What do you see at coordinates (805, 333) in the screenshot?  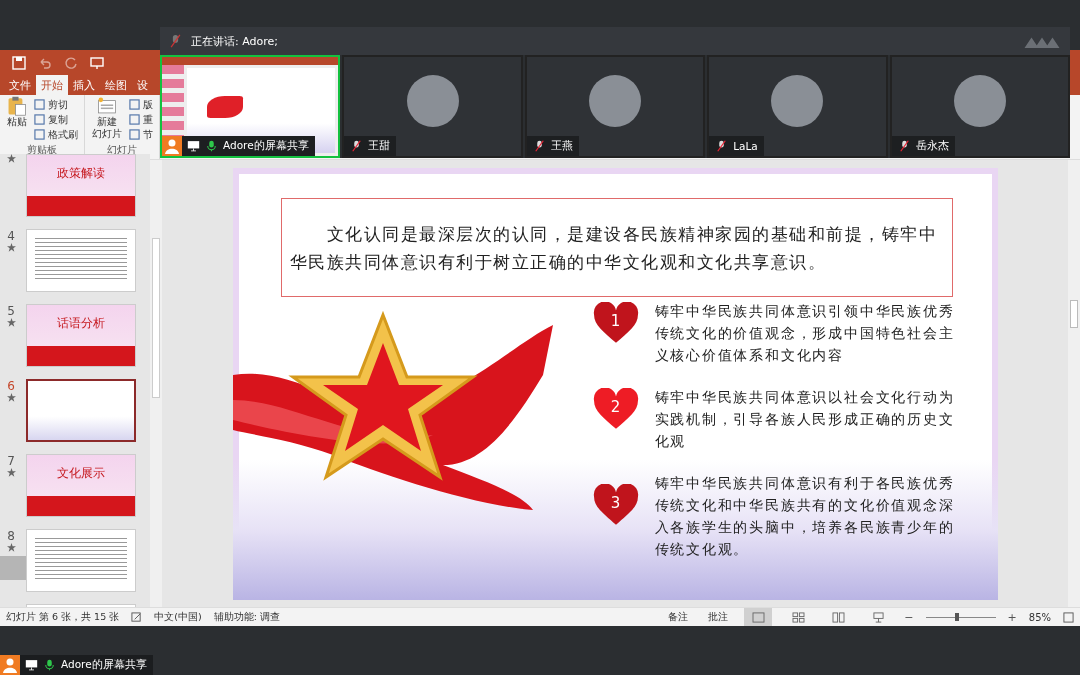 I see `point-text: 铸牢中华民族共同体意识引领中华民族优秀传统文化的价值观念，形成中国特色社会主义核心价值体系和文化内容` at bounding box center [805, 333].